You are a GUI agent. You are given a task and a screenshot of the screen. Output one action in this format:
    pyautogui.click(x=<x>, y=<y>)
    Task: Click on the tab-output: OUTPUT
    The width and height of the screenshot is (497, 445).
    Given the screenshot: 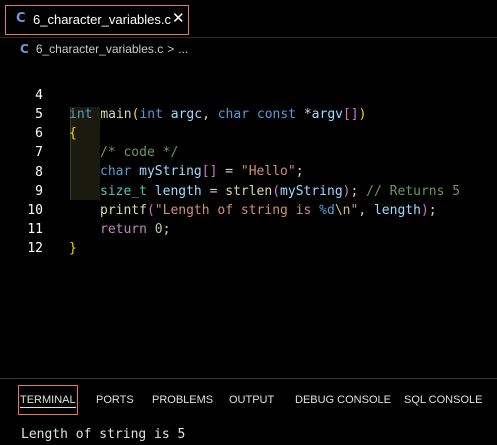 What is the action you would take?
    pyautogui.click(x=251, y=400)
    